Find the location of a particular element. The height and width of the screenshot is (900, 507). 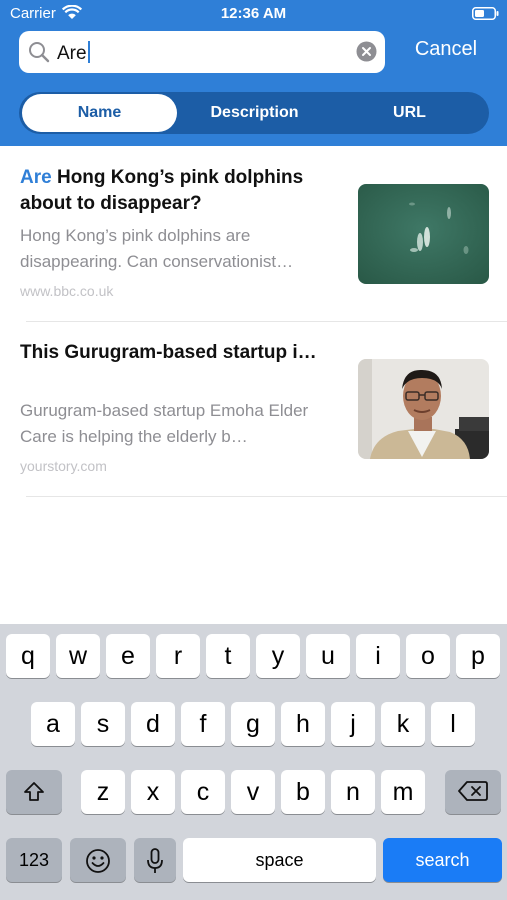

scope-tab-url: URL is located at coordinates (409, 113).